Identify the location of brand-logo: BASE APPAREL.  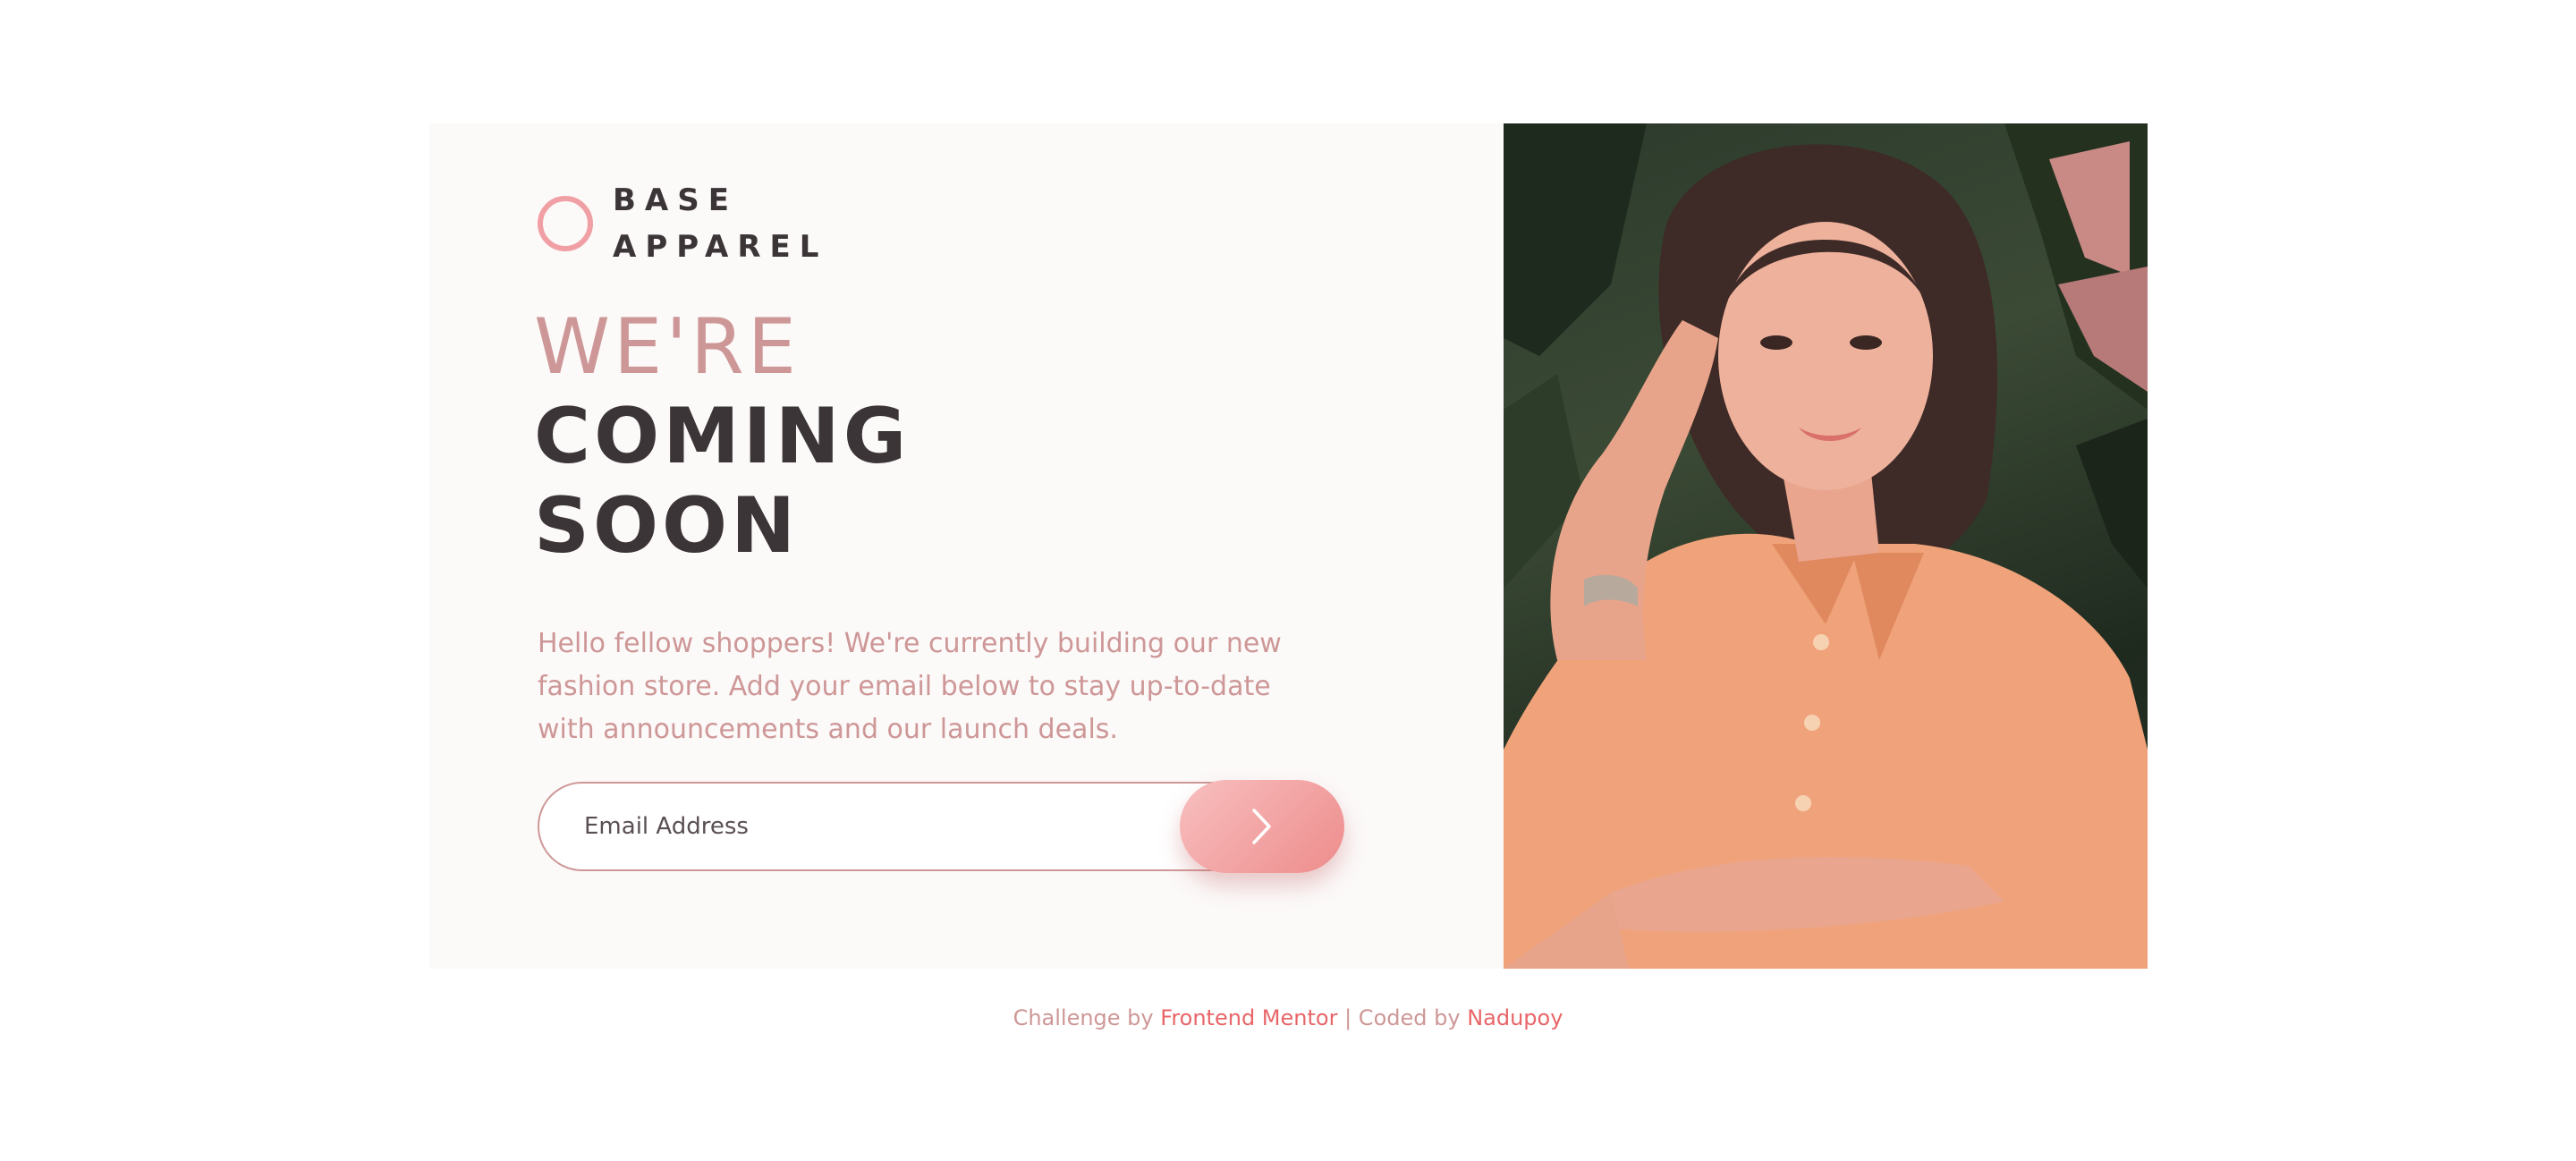
(682, 224).